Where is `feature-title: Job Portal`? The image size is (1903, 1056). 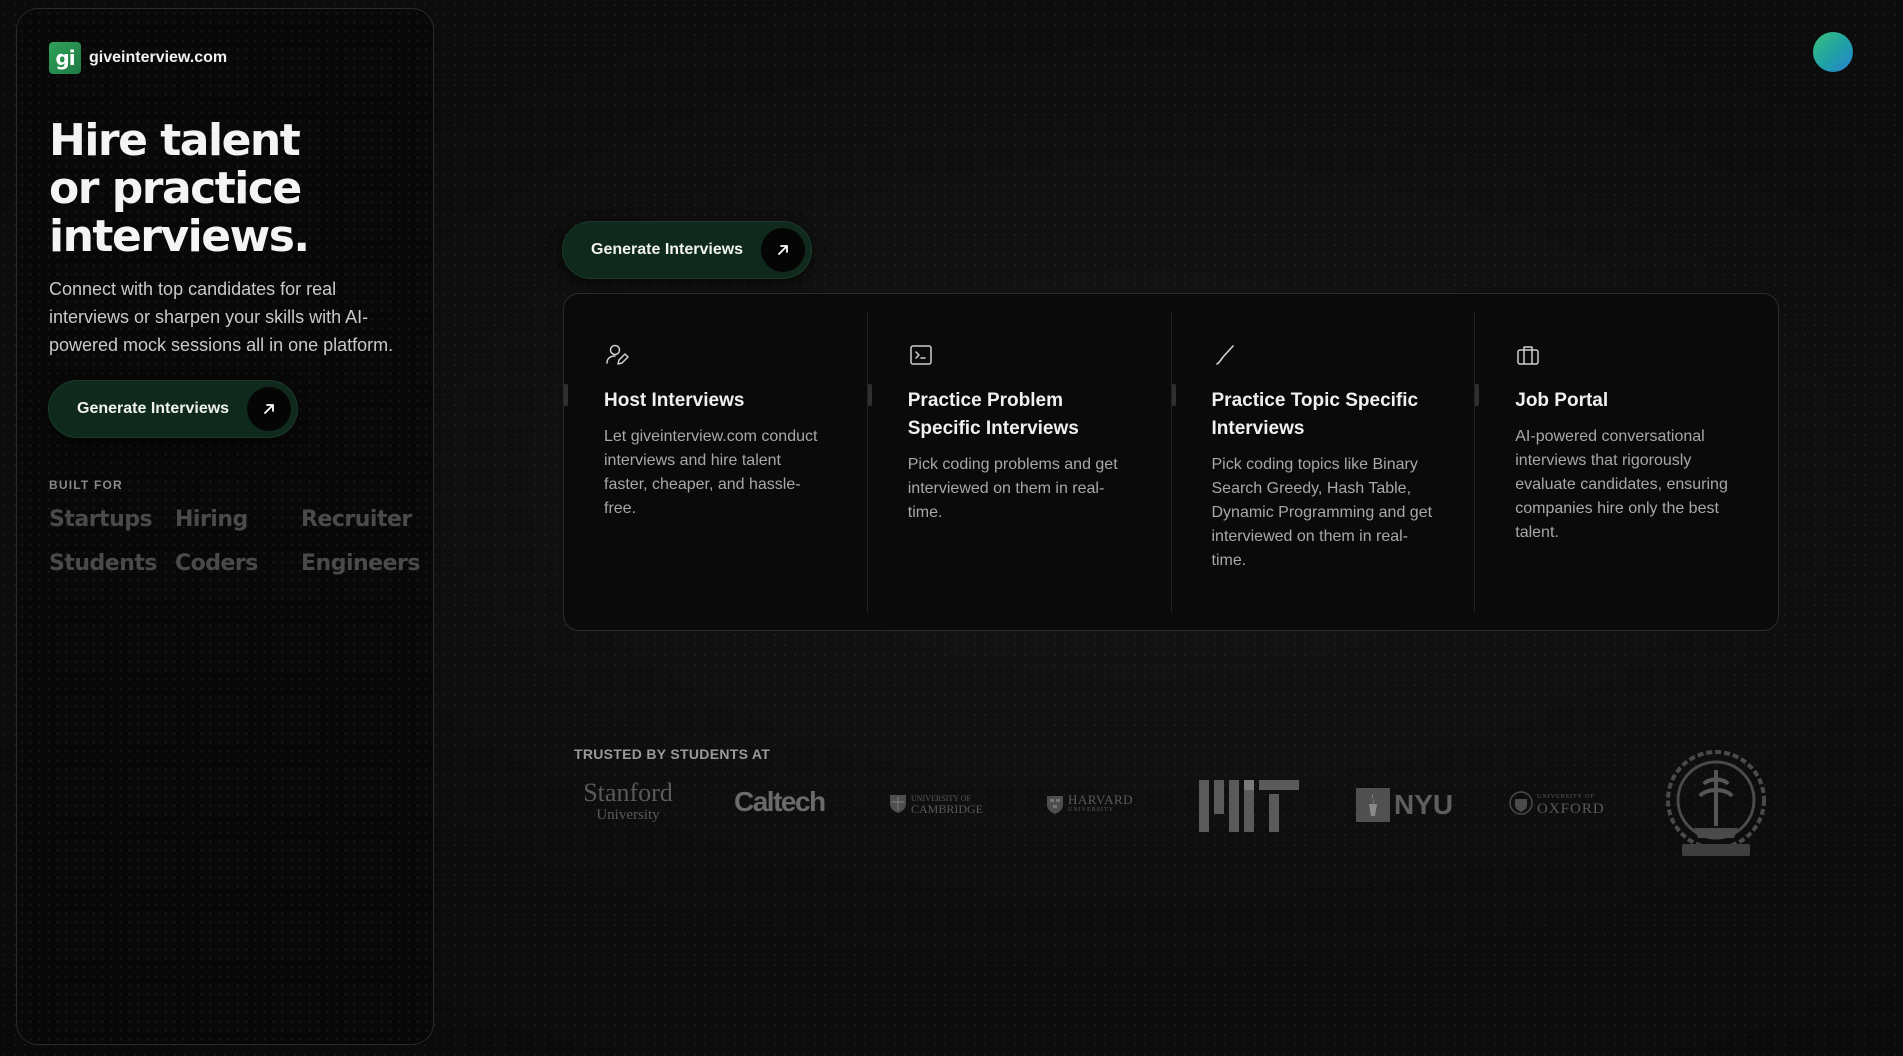
feature-title: Job Portal is located at coordinates (1562, 400).